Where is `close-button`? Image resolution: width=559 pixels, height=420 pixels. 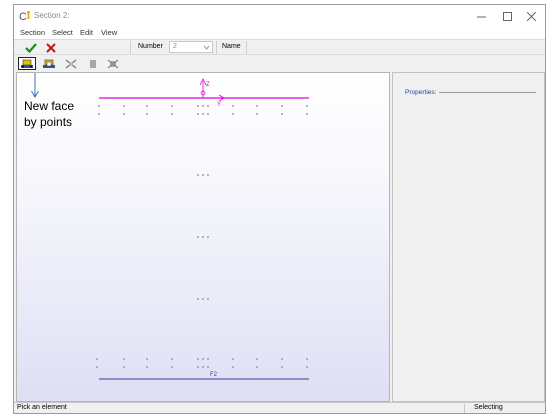
close-button is located at coordinates (531, 16).